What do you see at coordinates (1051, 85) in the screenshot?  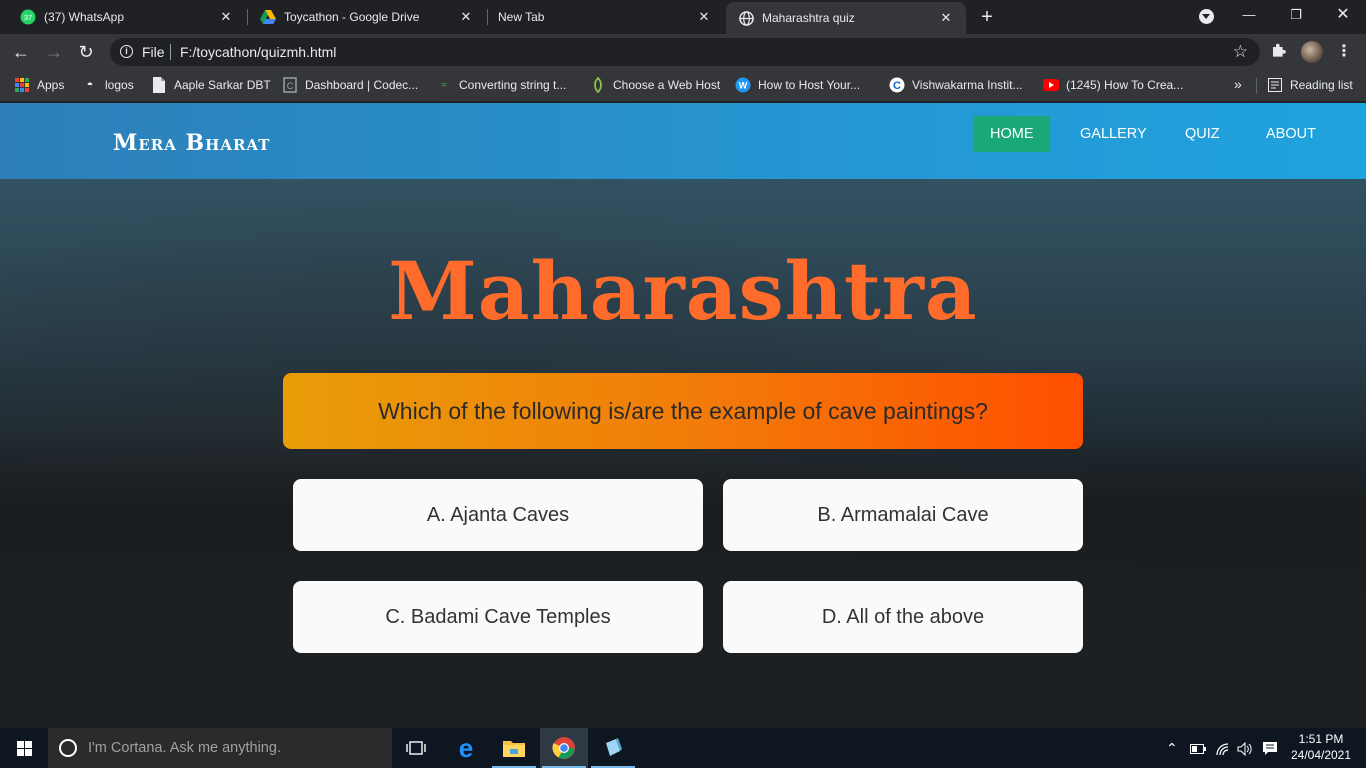 I see `youtube-icon` at bounding box center [1051, 85].